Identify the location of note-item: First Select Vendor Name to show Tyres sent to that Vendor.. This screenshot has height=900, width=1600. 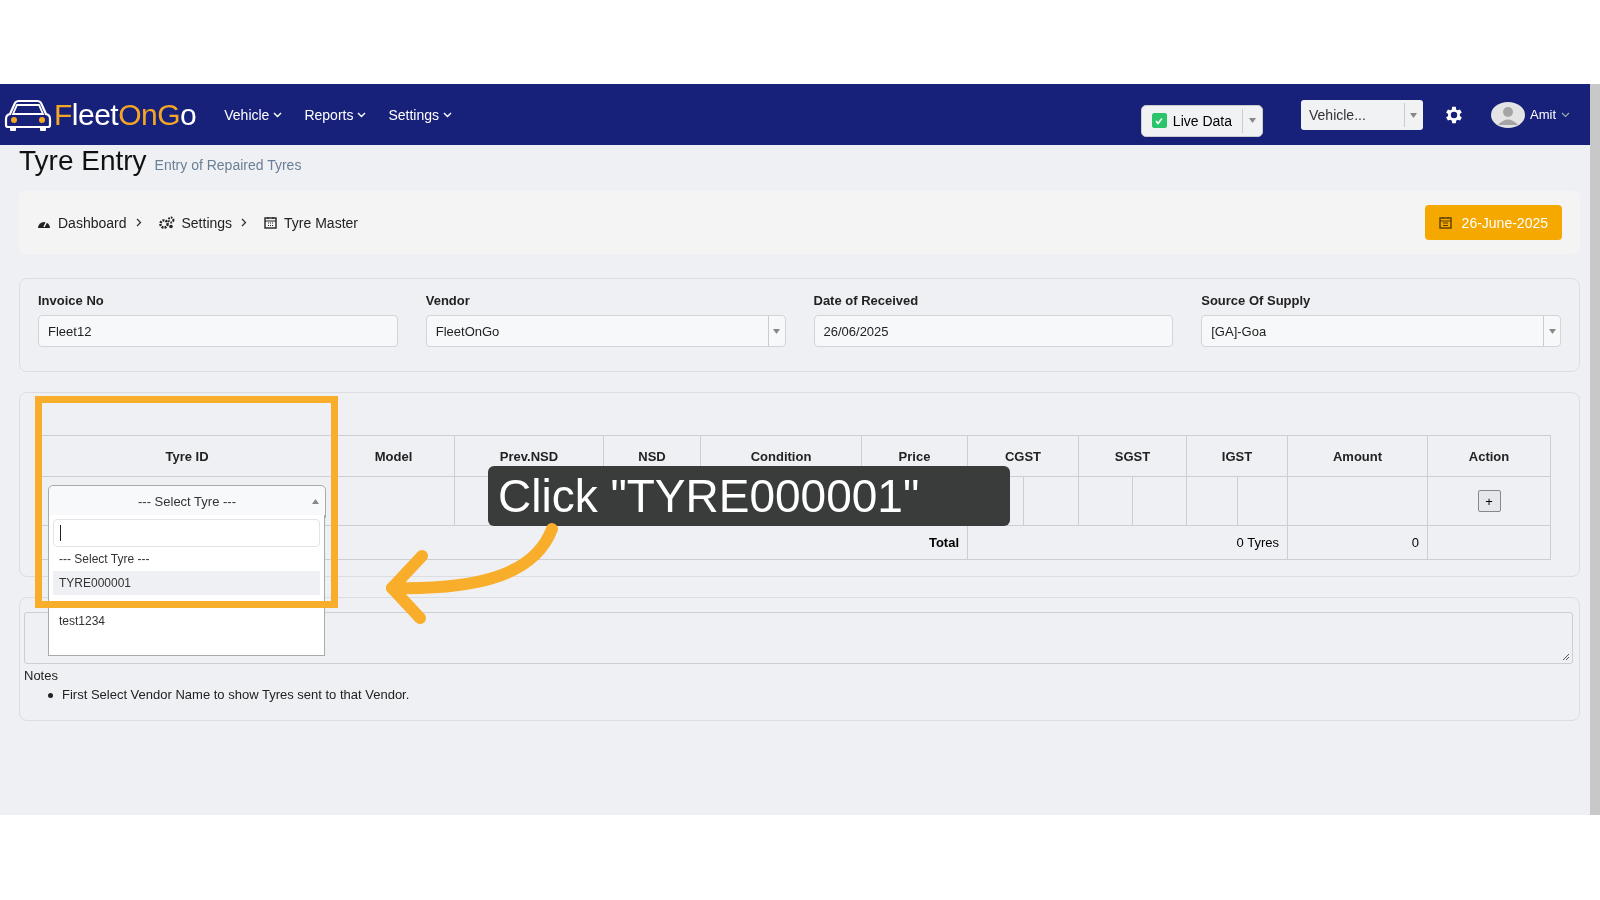
(236, 695).